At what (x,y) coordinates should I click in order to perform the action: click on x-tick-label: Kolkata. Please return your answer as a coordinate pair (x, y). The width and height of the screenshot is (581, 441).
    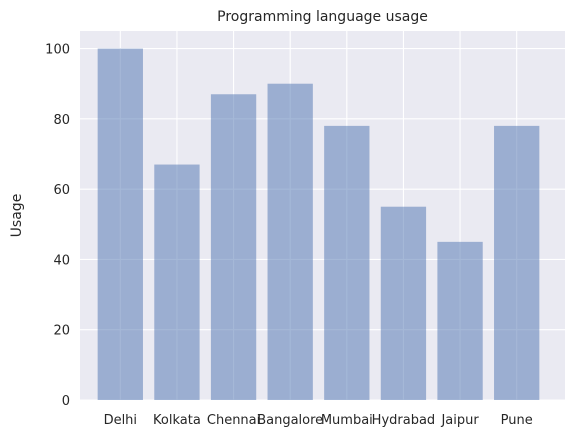
    Looking at the image, I should click on (177, 420).